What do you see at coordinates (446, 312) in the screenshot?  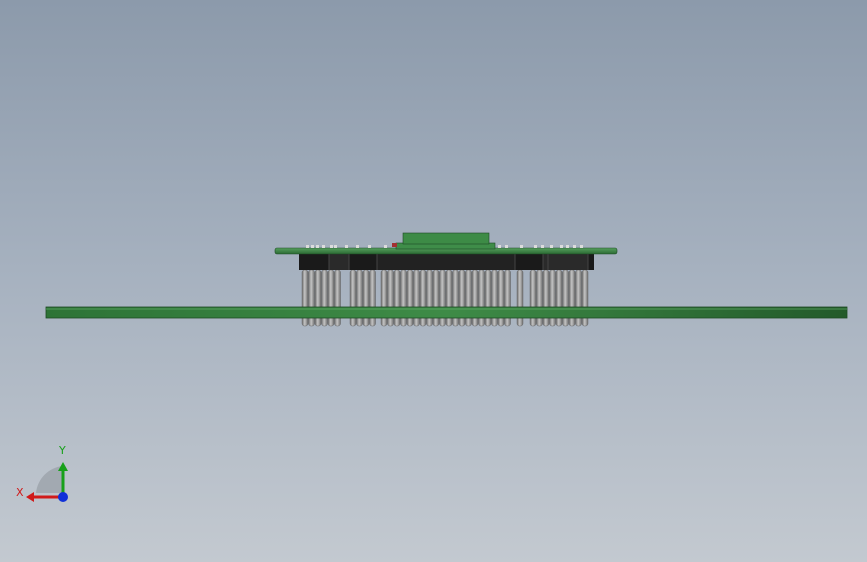 I see `base-pcb` at bounding box center [446, 312].